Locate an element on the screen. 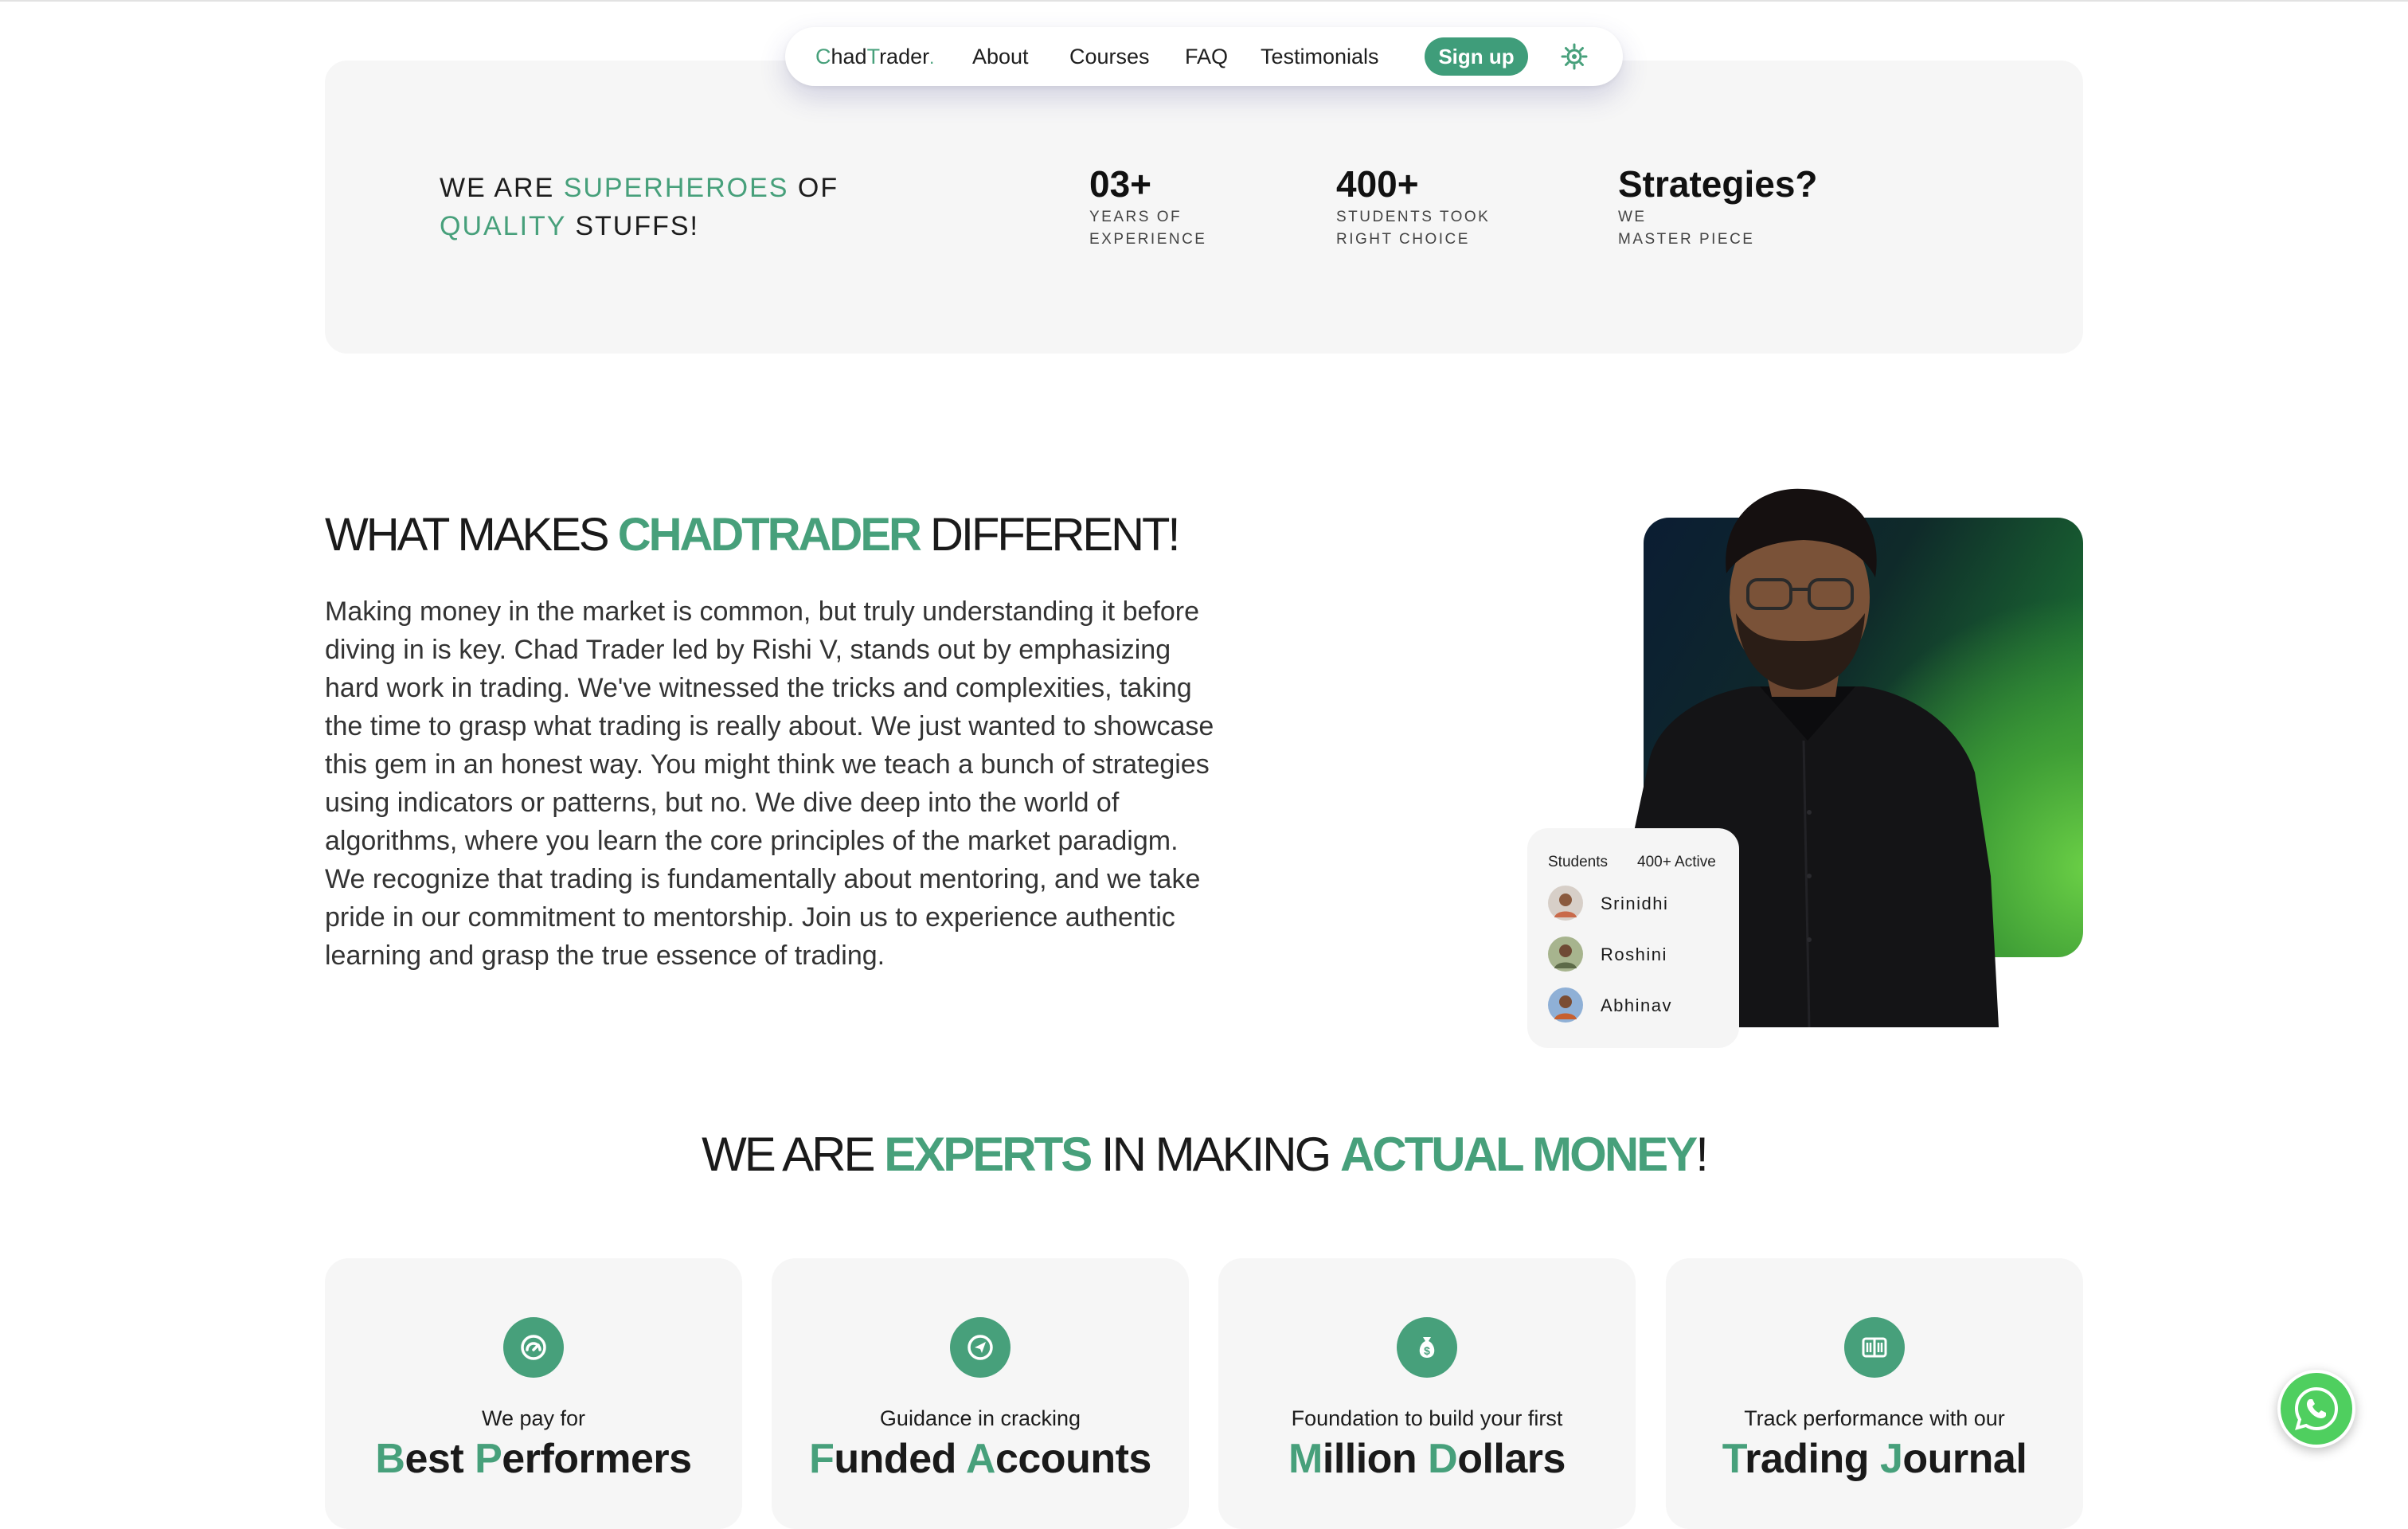  feature-card-heading: Funded Accounts is located at coordinates (980, 1459).